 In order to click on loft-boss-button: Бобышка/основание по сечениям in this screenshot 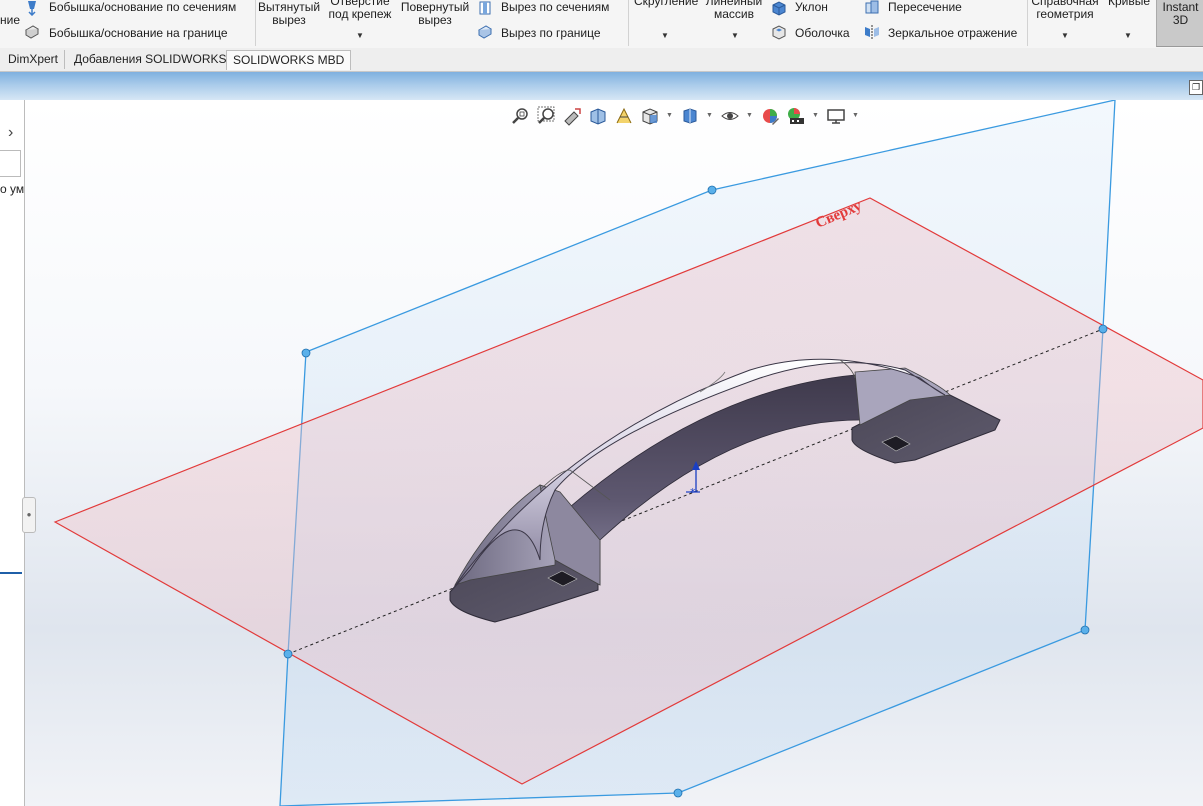, I will do `click(142, 7)`.